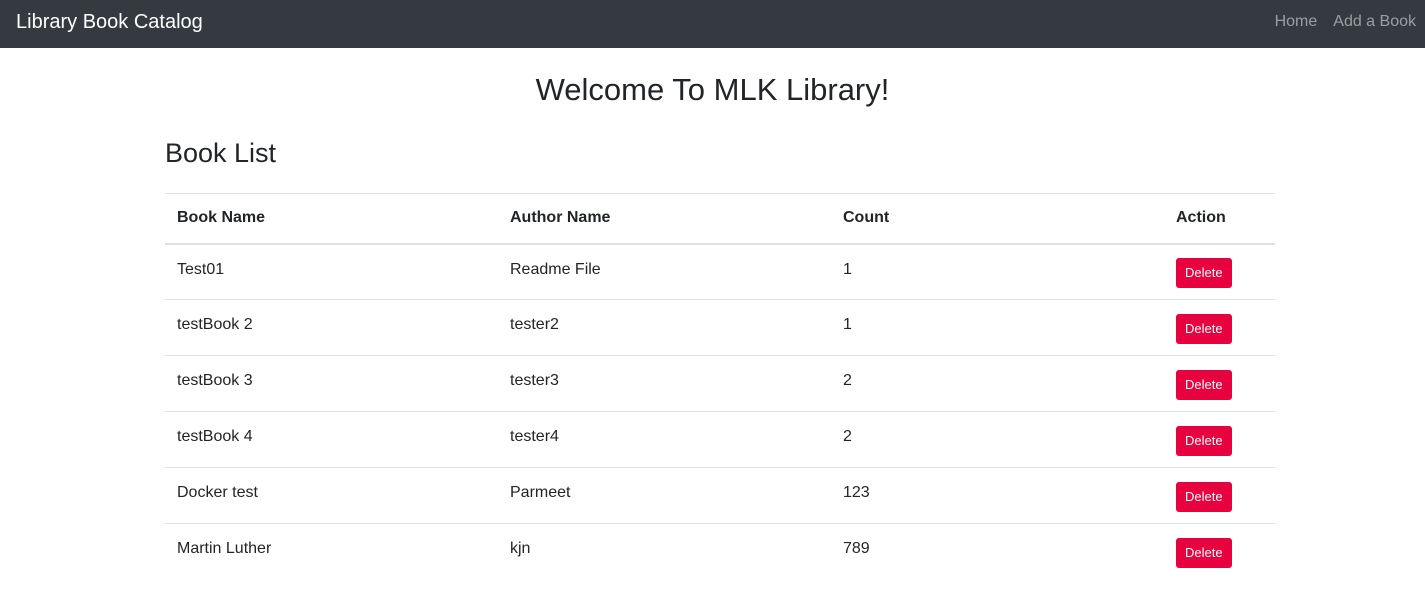 The image size is (1425, 590). Describe the element at coordinates (555, 269) in the screenshot. I see `author-name-cell: Readme File` at that location.